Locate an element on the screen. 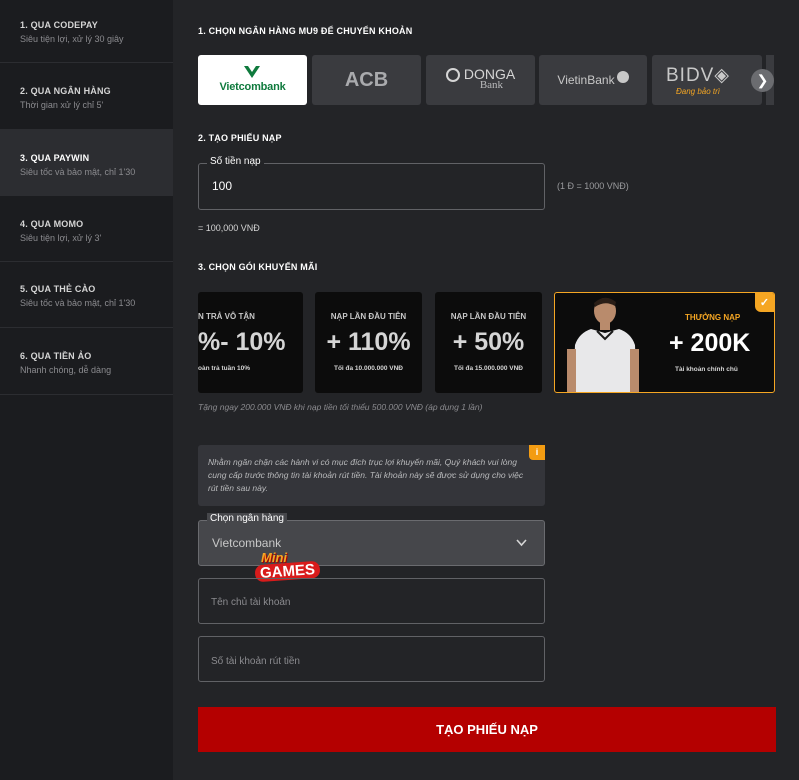  promo-footer: oàn trả tuần 10% is located at coordinates (224, 368).